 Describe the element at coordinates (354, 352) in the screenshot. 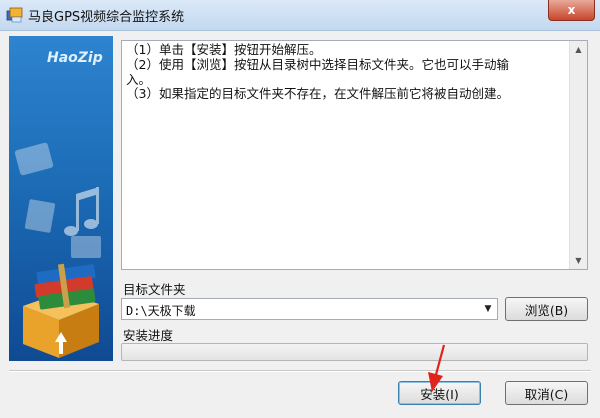

I see `install-progress-bar` at that location.